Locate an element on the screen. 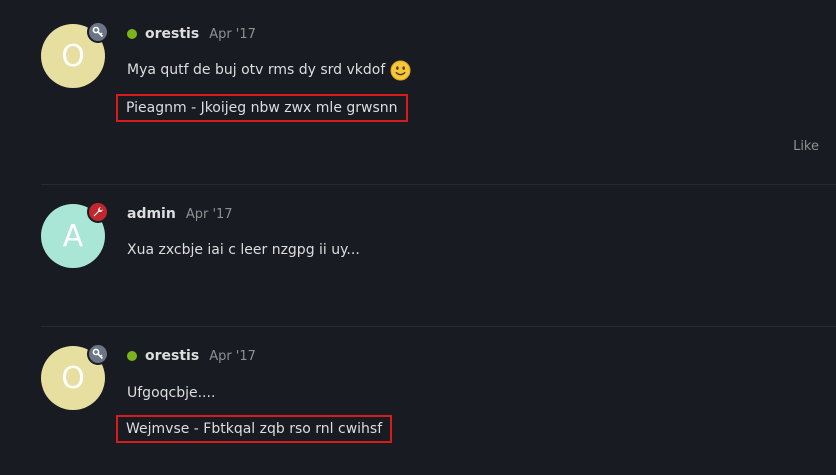  highlighted-text-content: Wejmvse - Fbtkqal zqb rso rnl cwihsf is located at coordinates (254, 429).